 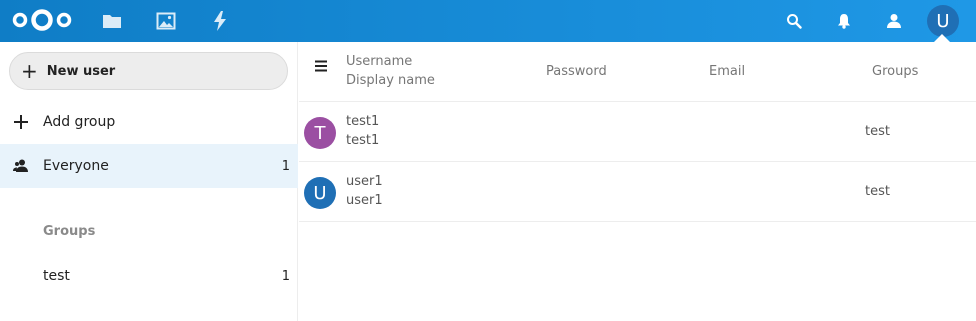 I want to click on hamburger-menu-button, so click(x=321, y=66).